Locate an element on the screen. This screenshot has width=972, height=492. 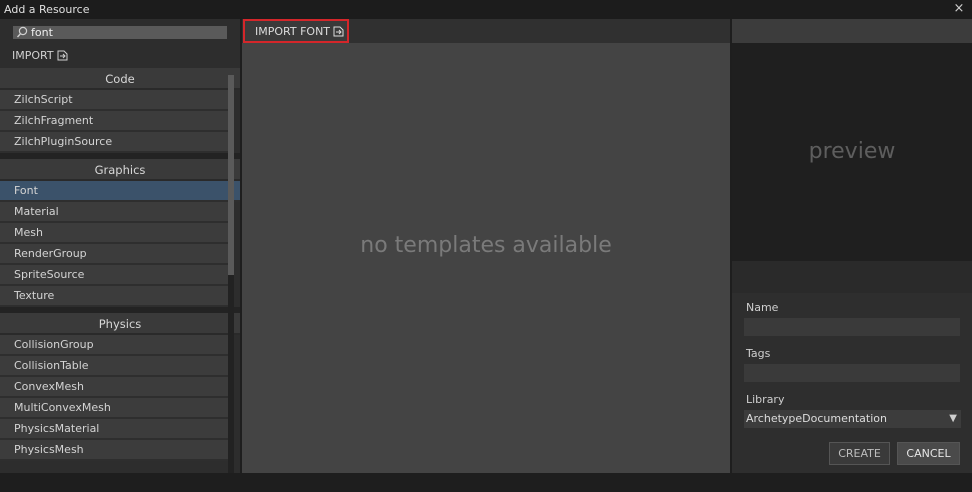
window-title: Add a Resource is located at coordinates (47, 9).